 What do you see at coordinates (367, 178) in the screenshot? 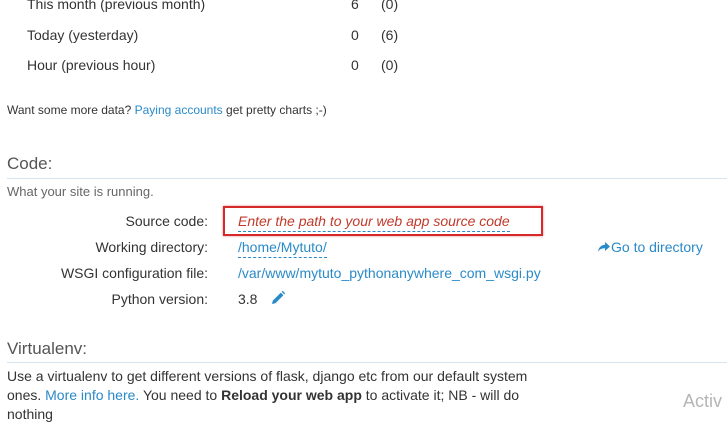
I see `code-section-divider` at bounding box center [367, 178].